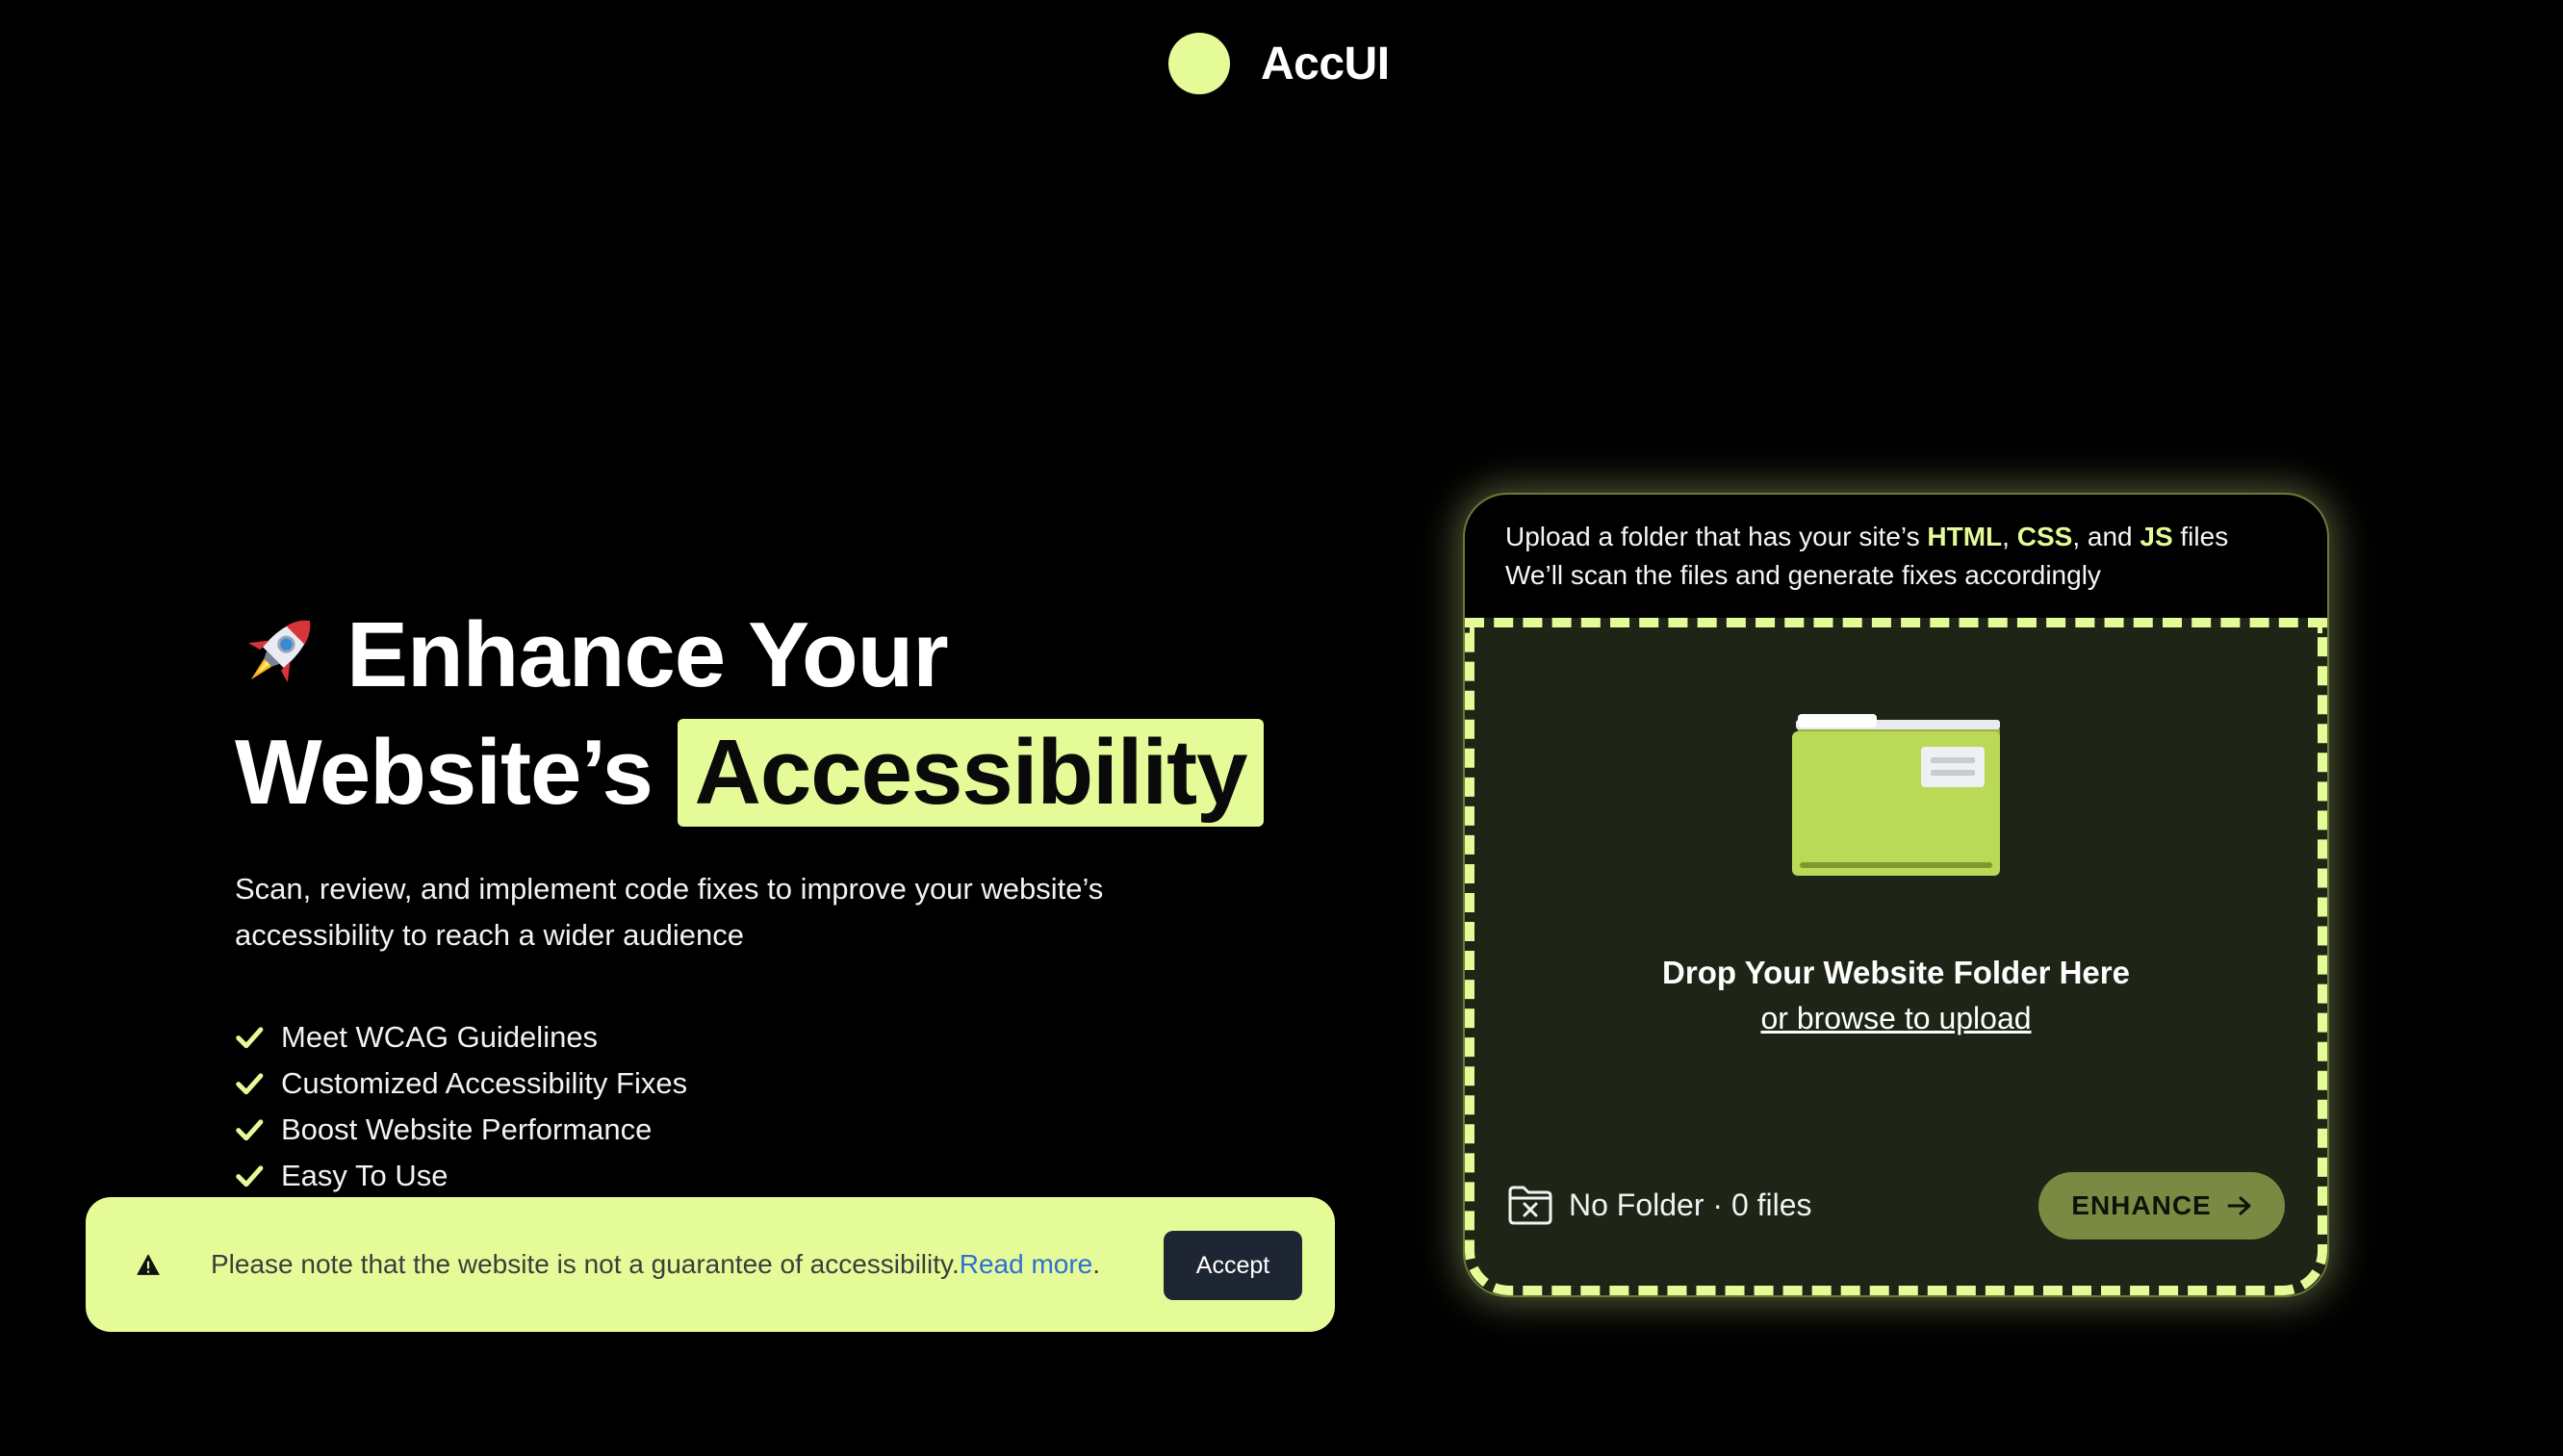 This screenshot has height=1456, width=2563. I want to click on warning-icon, so click(148, 1265).